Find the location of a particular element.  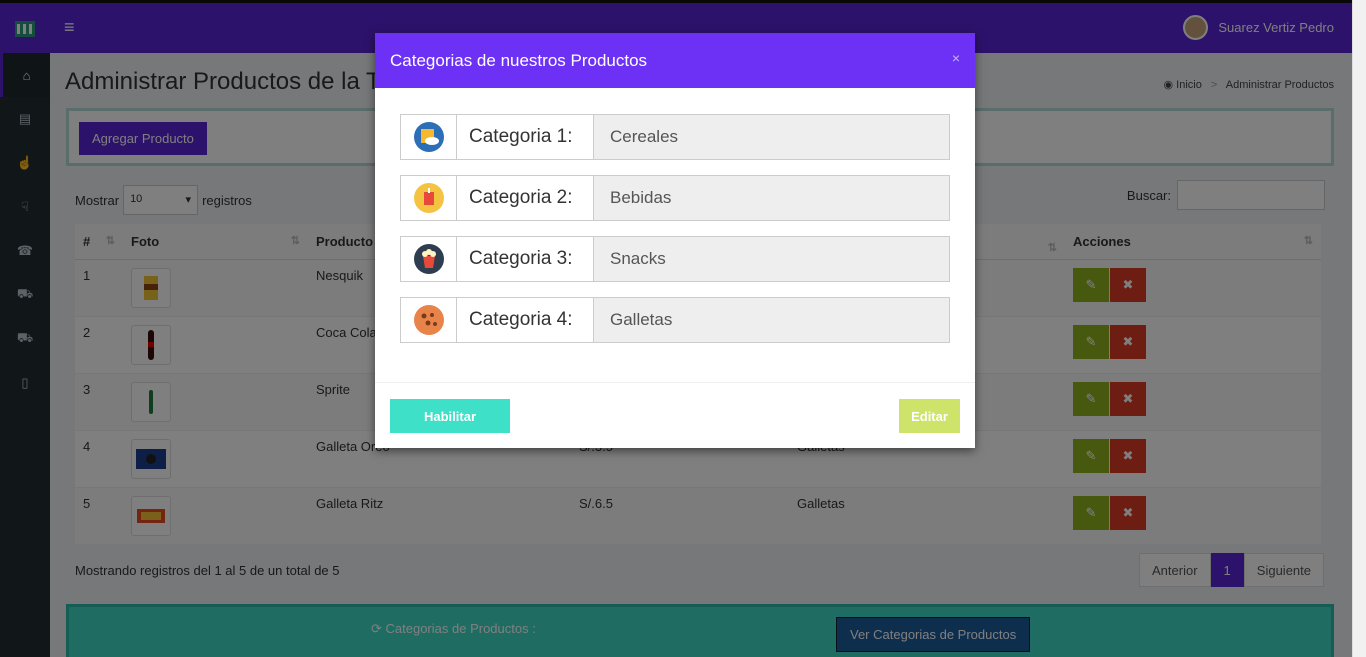

category-input: Bebidas is located at coordinates (771, 198).